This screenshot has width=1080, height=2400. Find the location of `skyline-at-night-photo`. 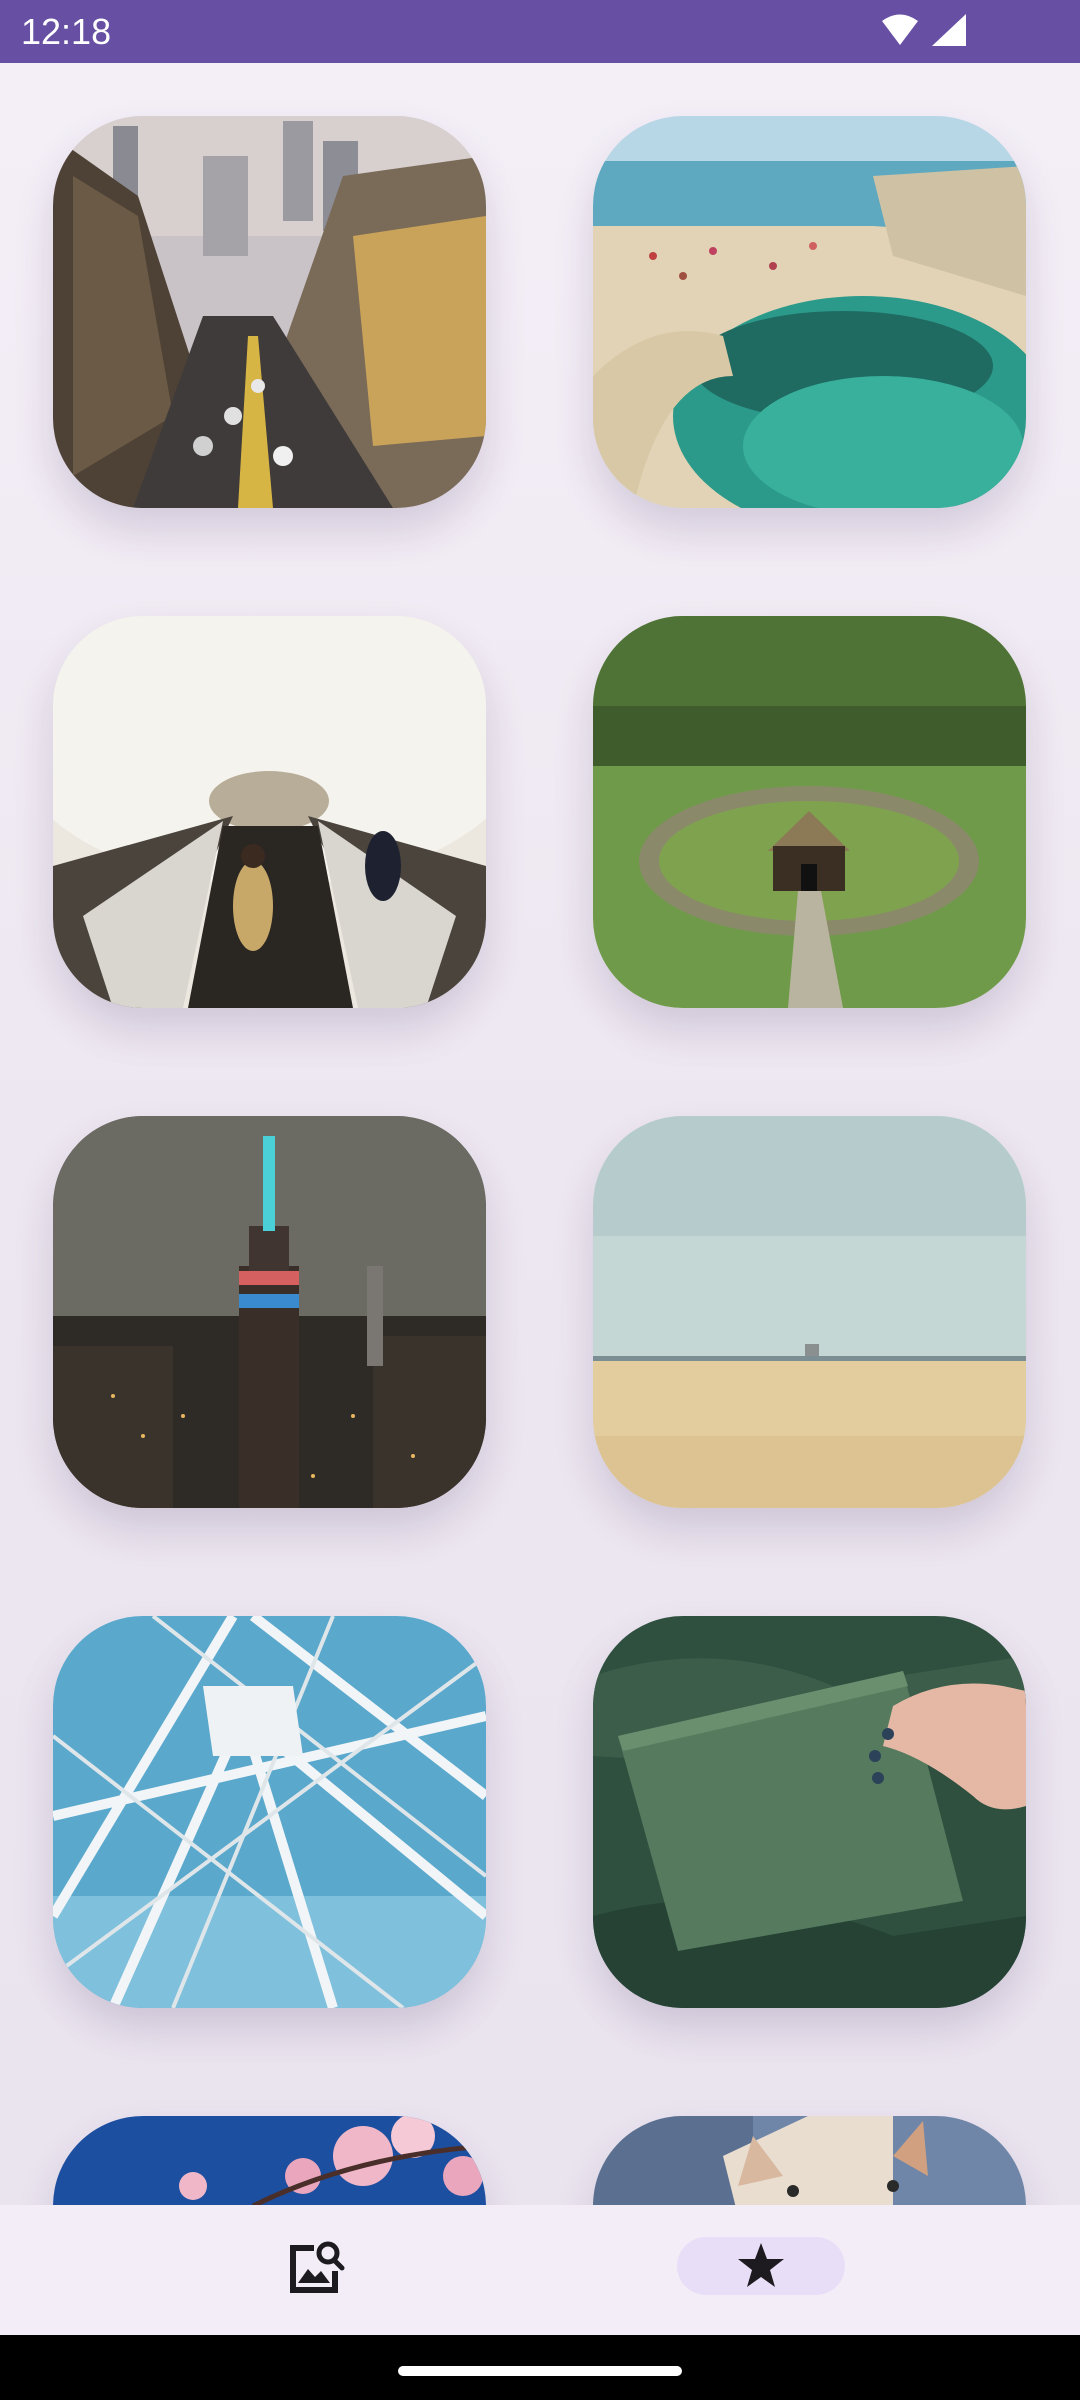

skyline-at-night-photo is located at coordinates (269, 1312).